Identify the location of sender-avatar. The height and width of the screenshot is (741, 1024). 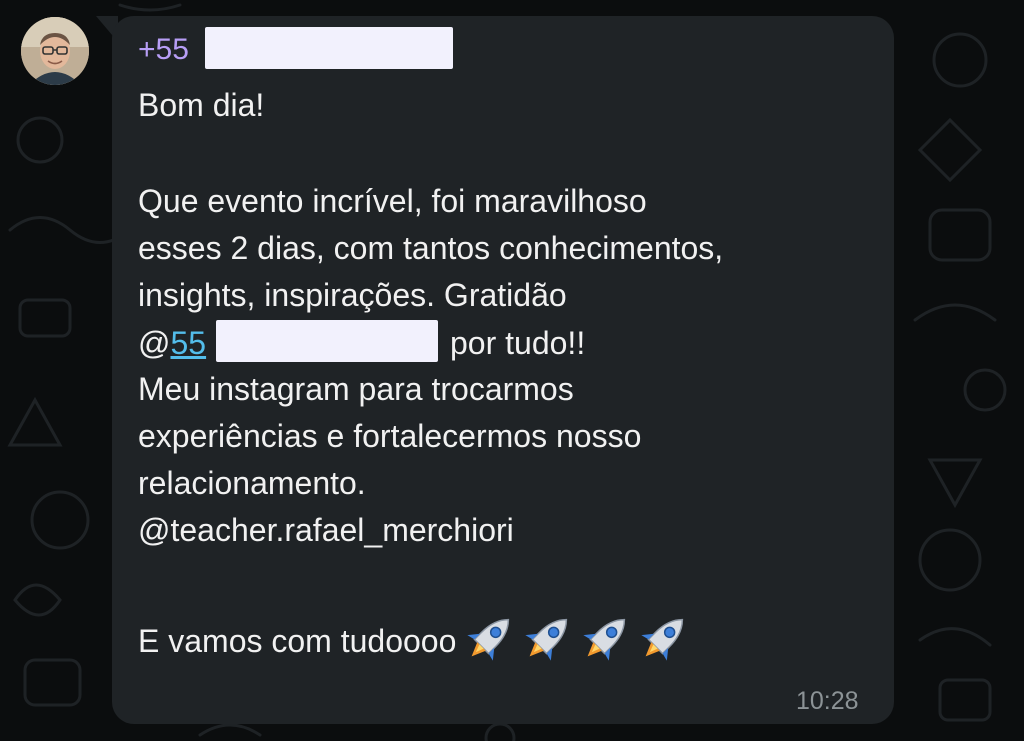
(55, 51).